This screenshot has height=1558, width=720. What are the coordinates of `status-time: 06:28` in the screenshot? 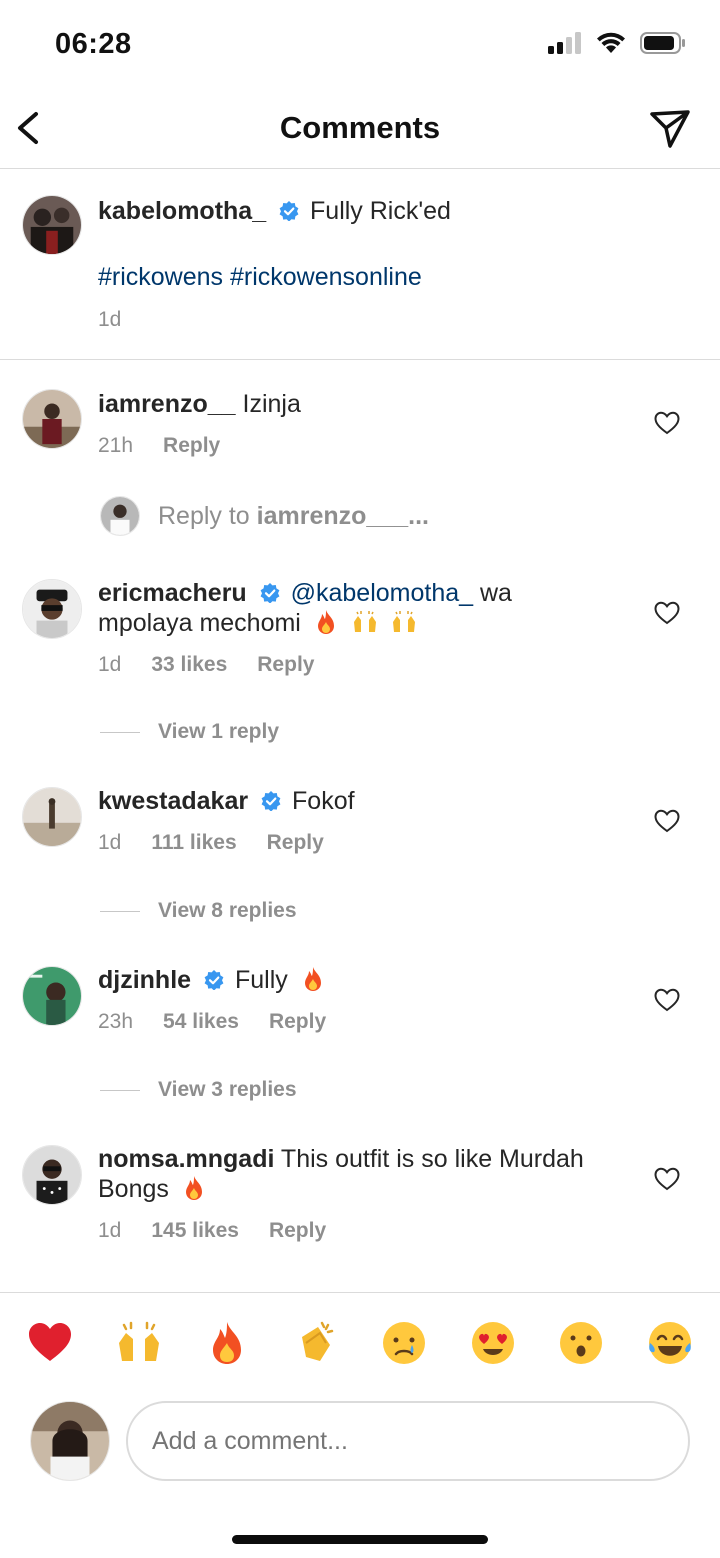 It's located at (93, 44).